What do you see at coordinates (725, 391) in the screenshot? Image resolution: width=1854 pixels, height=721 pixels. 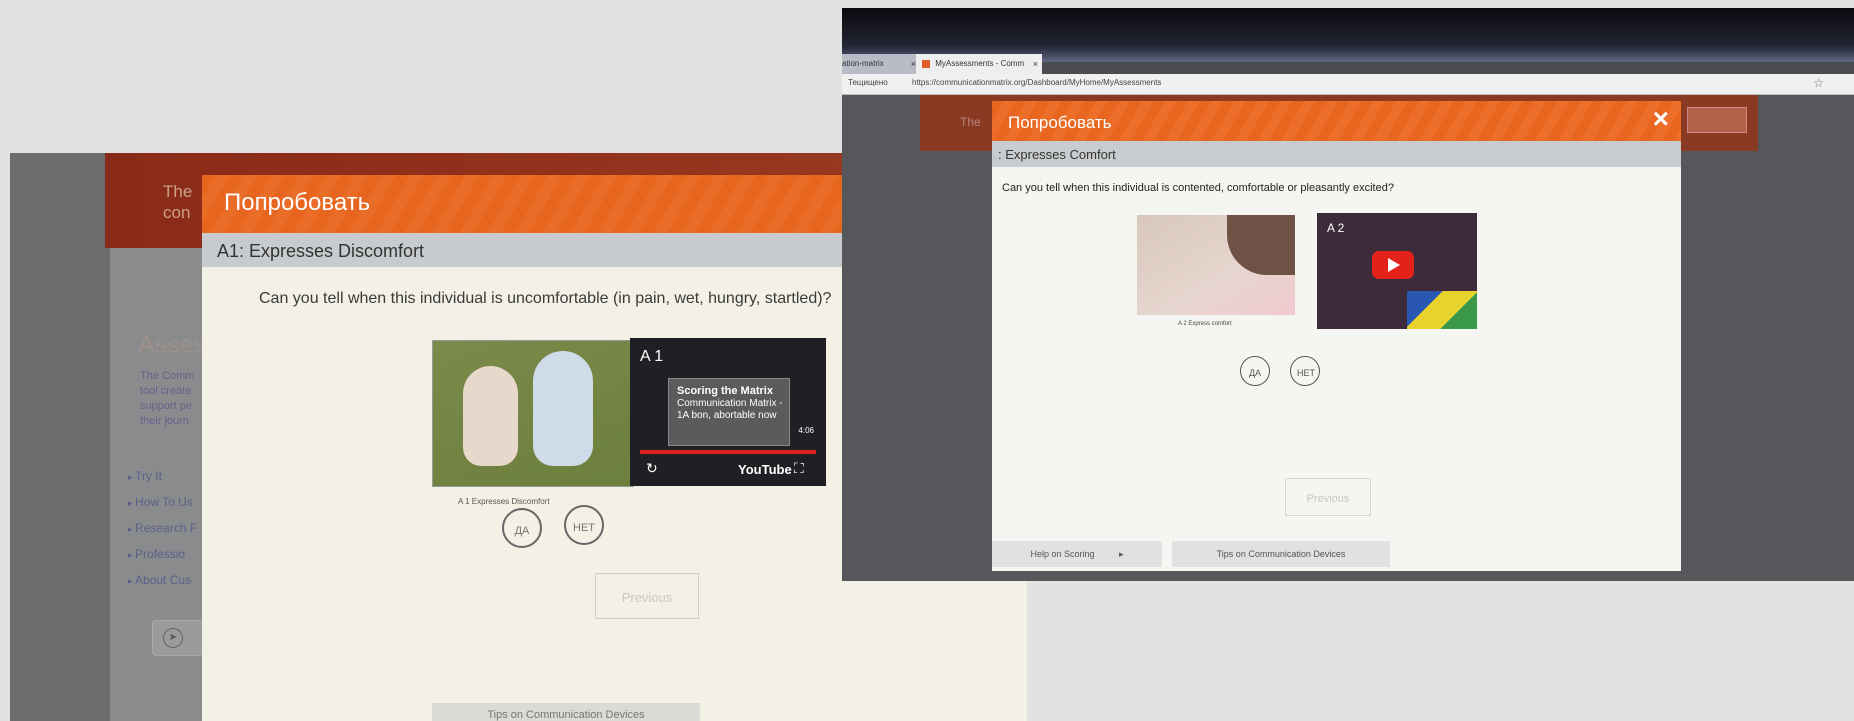 I see `video-title: Scoring the Matrix` at bounding box center [725, 391].